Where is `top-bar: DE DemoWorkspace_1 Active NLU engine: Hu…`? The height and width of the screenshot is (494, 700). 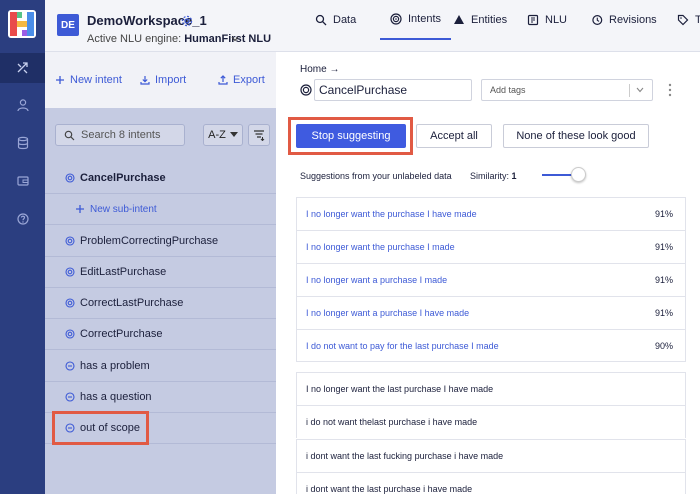
top-bar: DE DemoWorkspace_1 Active NLU engine: Hu… is located at coordinates (372, 26).